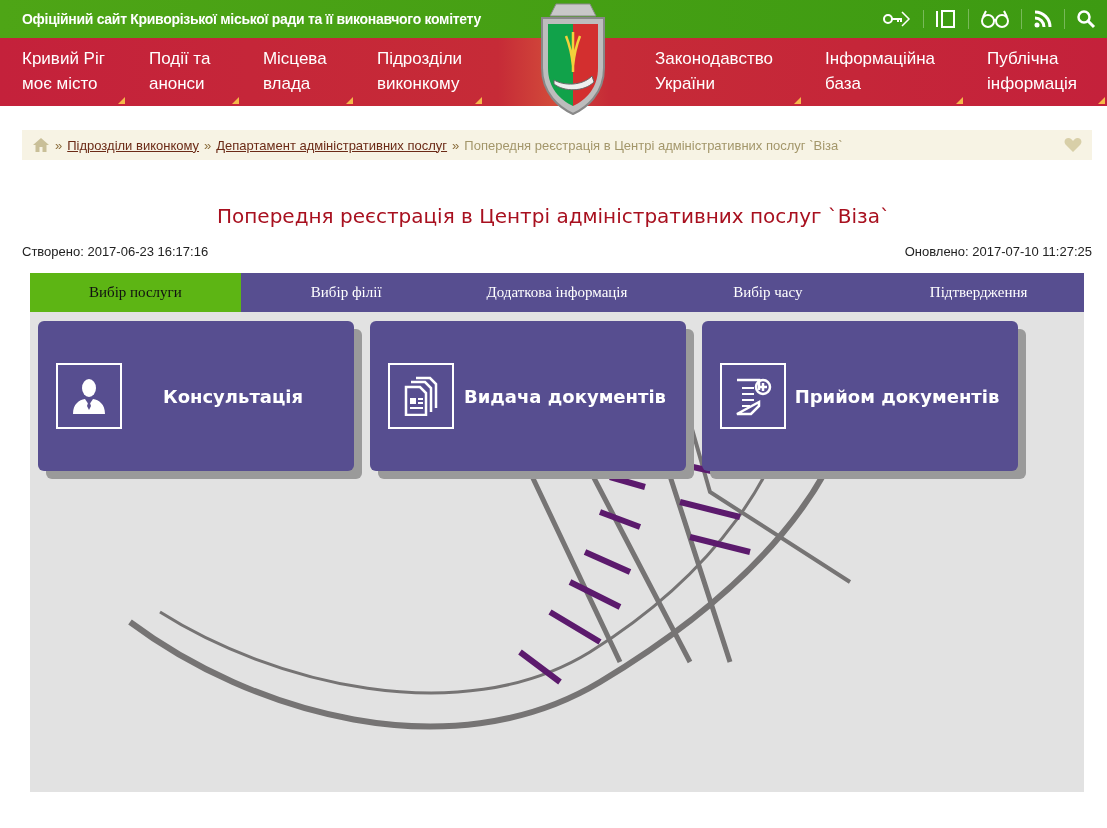  What do you see at coordinates (653, 145) in the screenshot?
I see `breadcrumb-current: Попередня реєстрація в Центрі адміністративних послуг `Віза`` at bounding box center [653, 145].